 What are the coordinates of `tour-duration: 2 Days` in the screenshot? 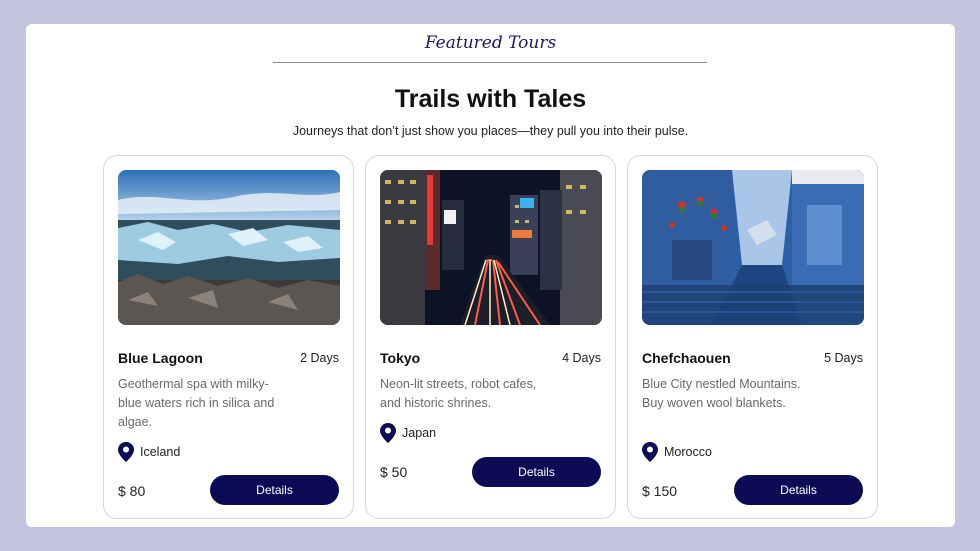 It's located at (319, 358).